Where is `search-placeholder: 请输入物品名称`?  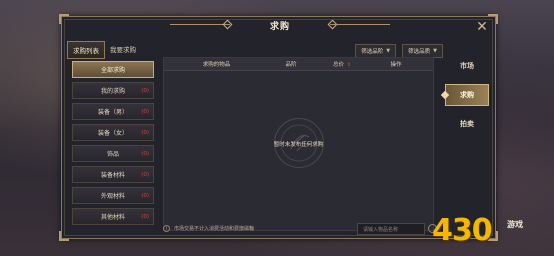
search-placeholder: 请输入物品名称 is located at coordinates (381, 229).